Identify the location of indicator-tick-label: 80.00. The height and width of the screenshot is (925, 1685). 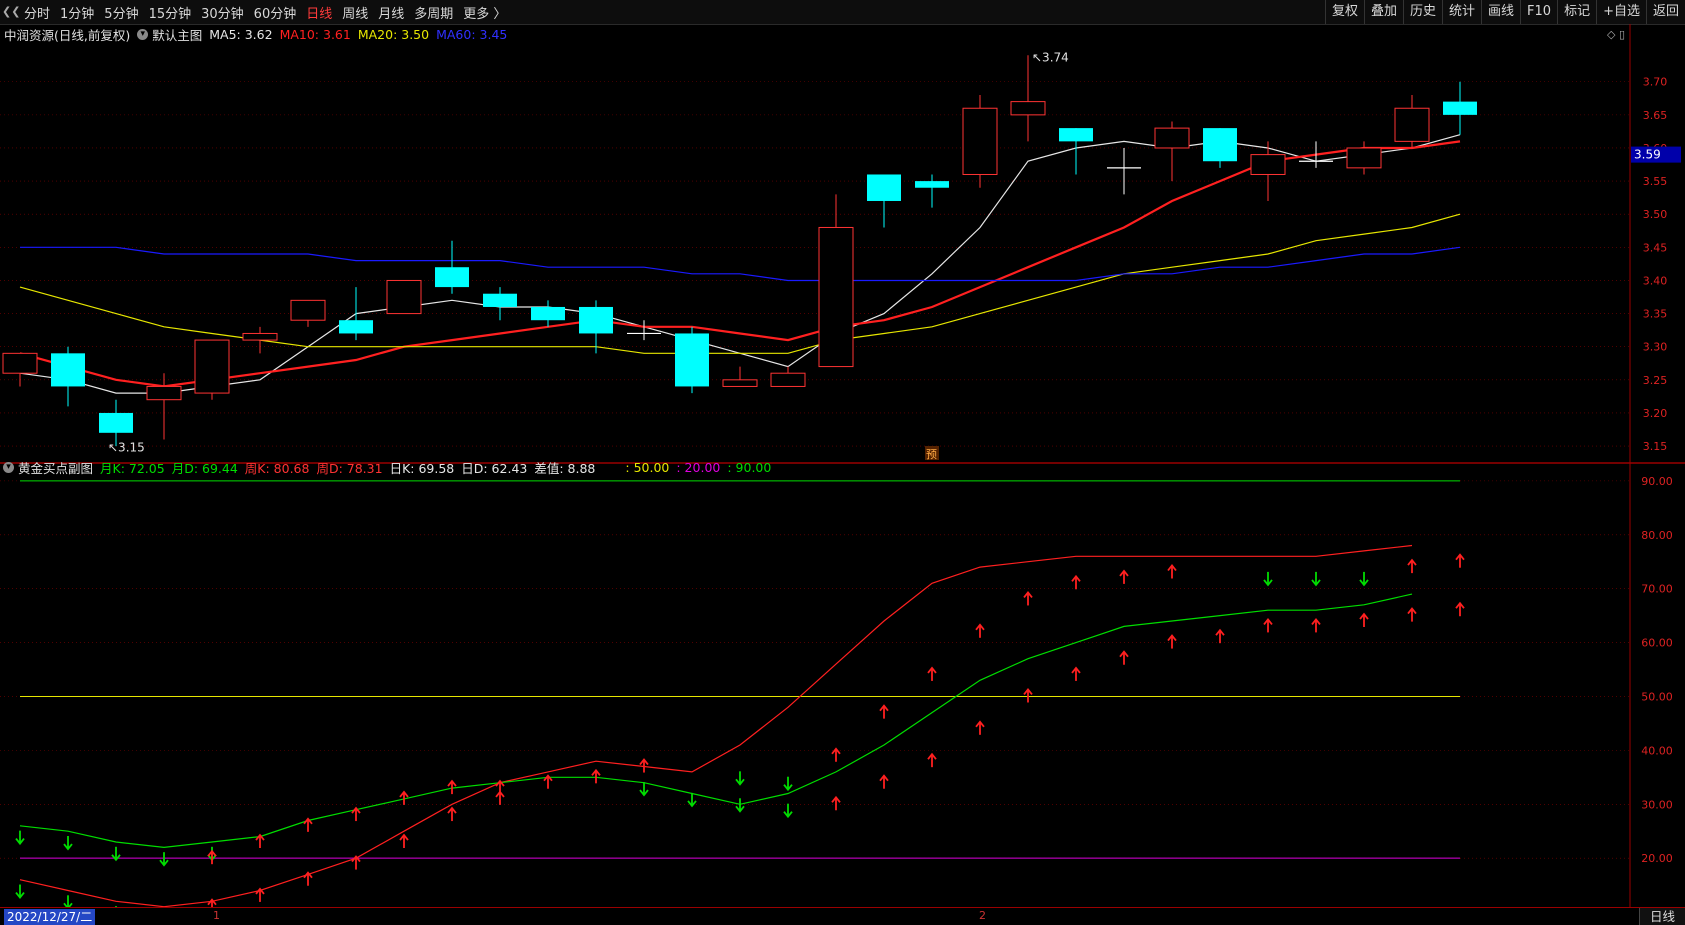
(1657, 535).